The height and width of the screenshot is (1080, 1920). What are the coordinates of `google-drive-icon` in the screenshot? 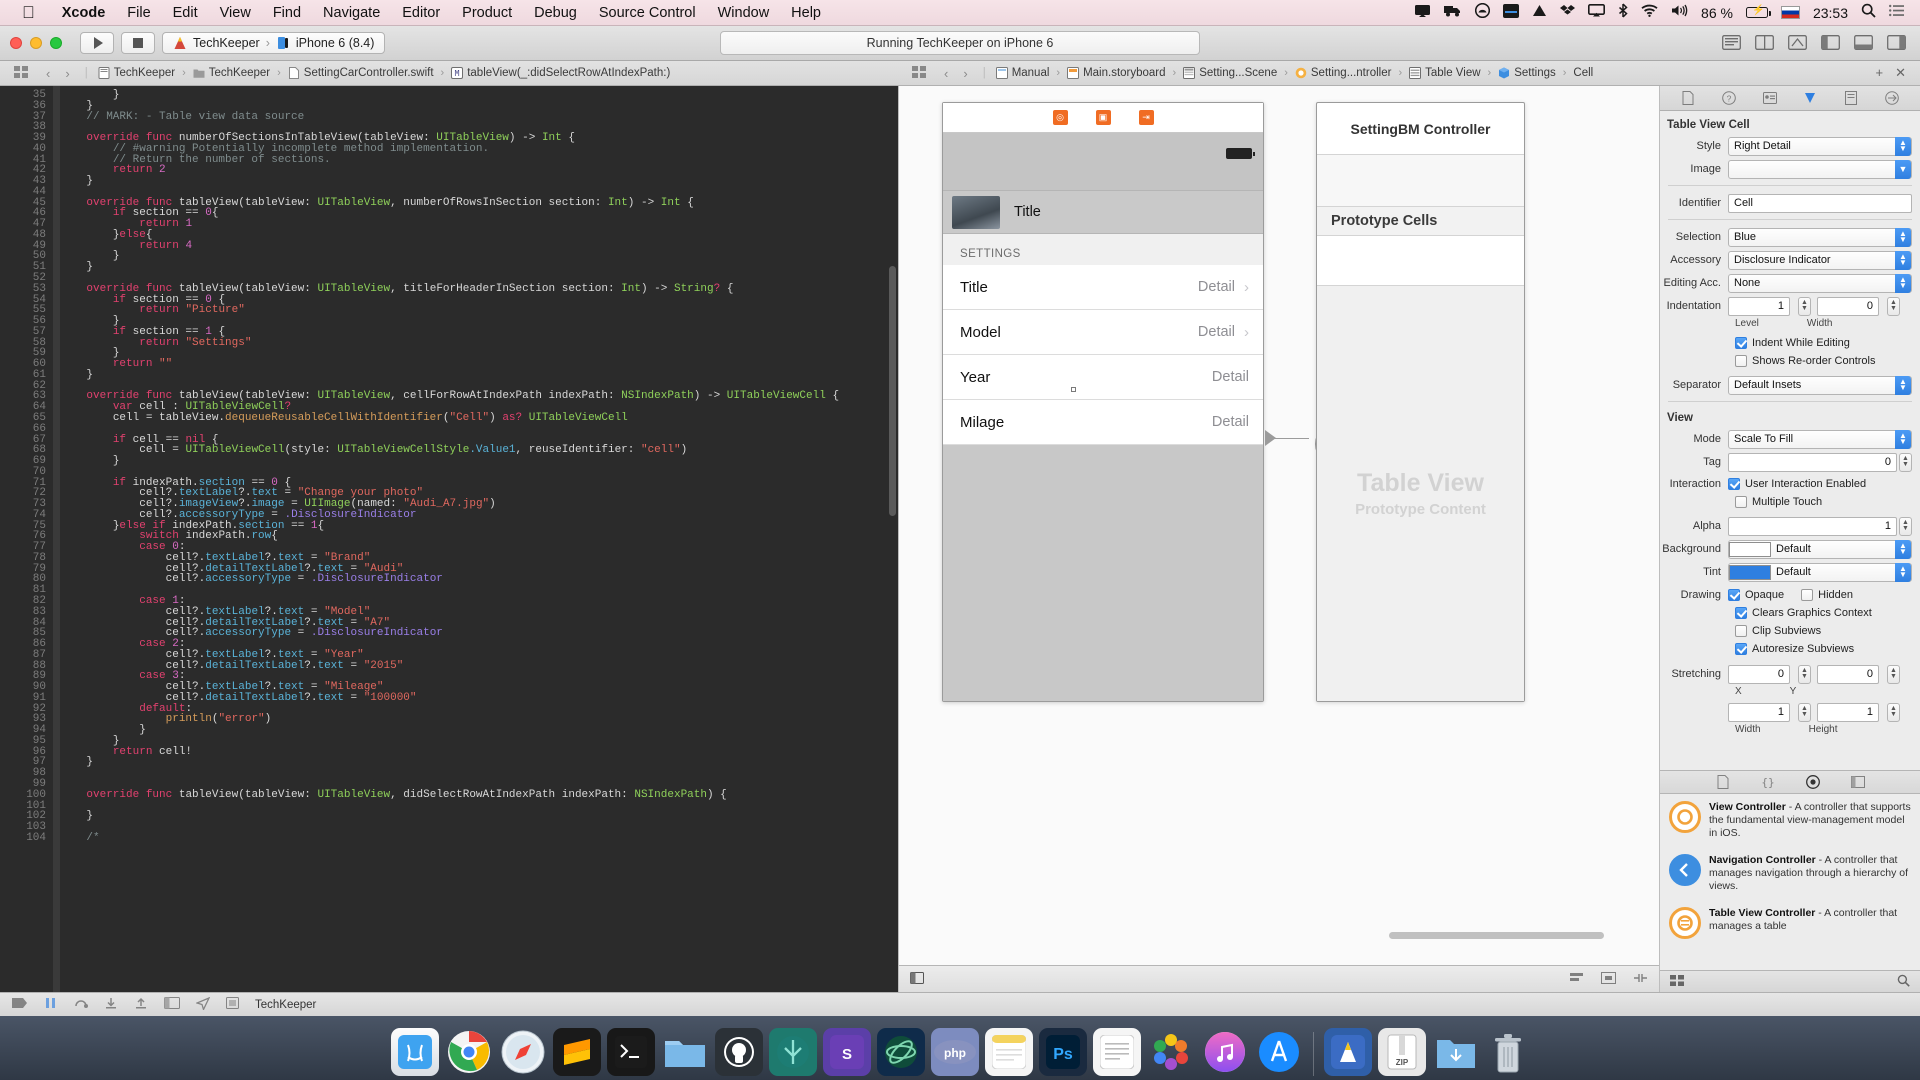 It's located at (1539, 13).